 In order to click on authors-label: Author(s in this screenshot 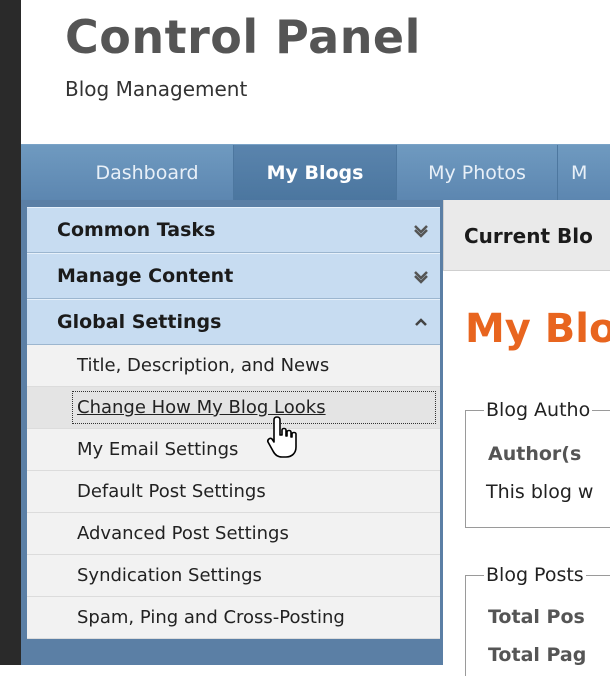, I will do `click(535, 454)`.